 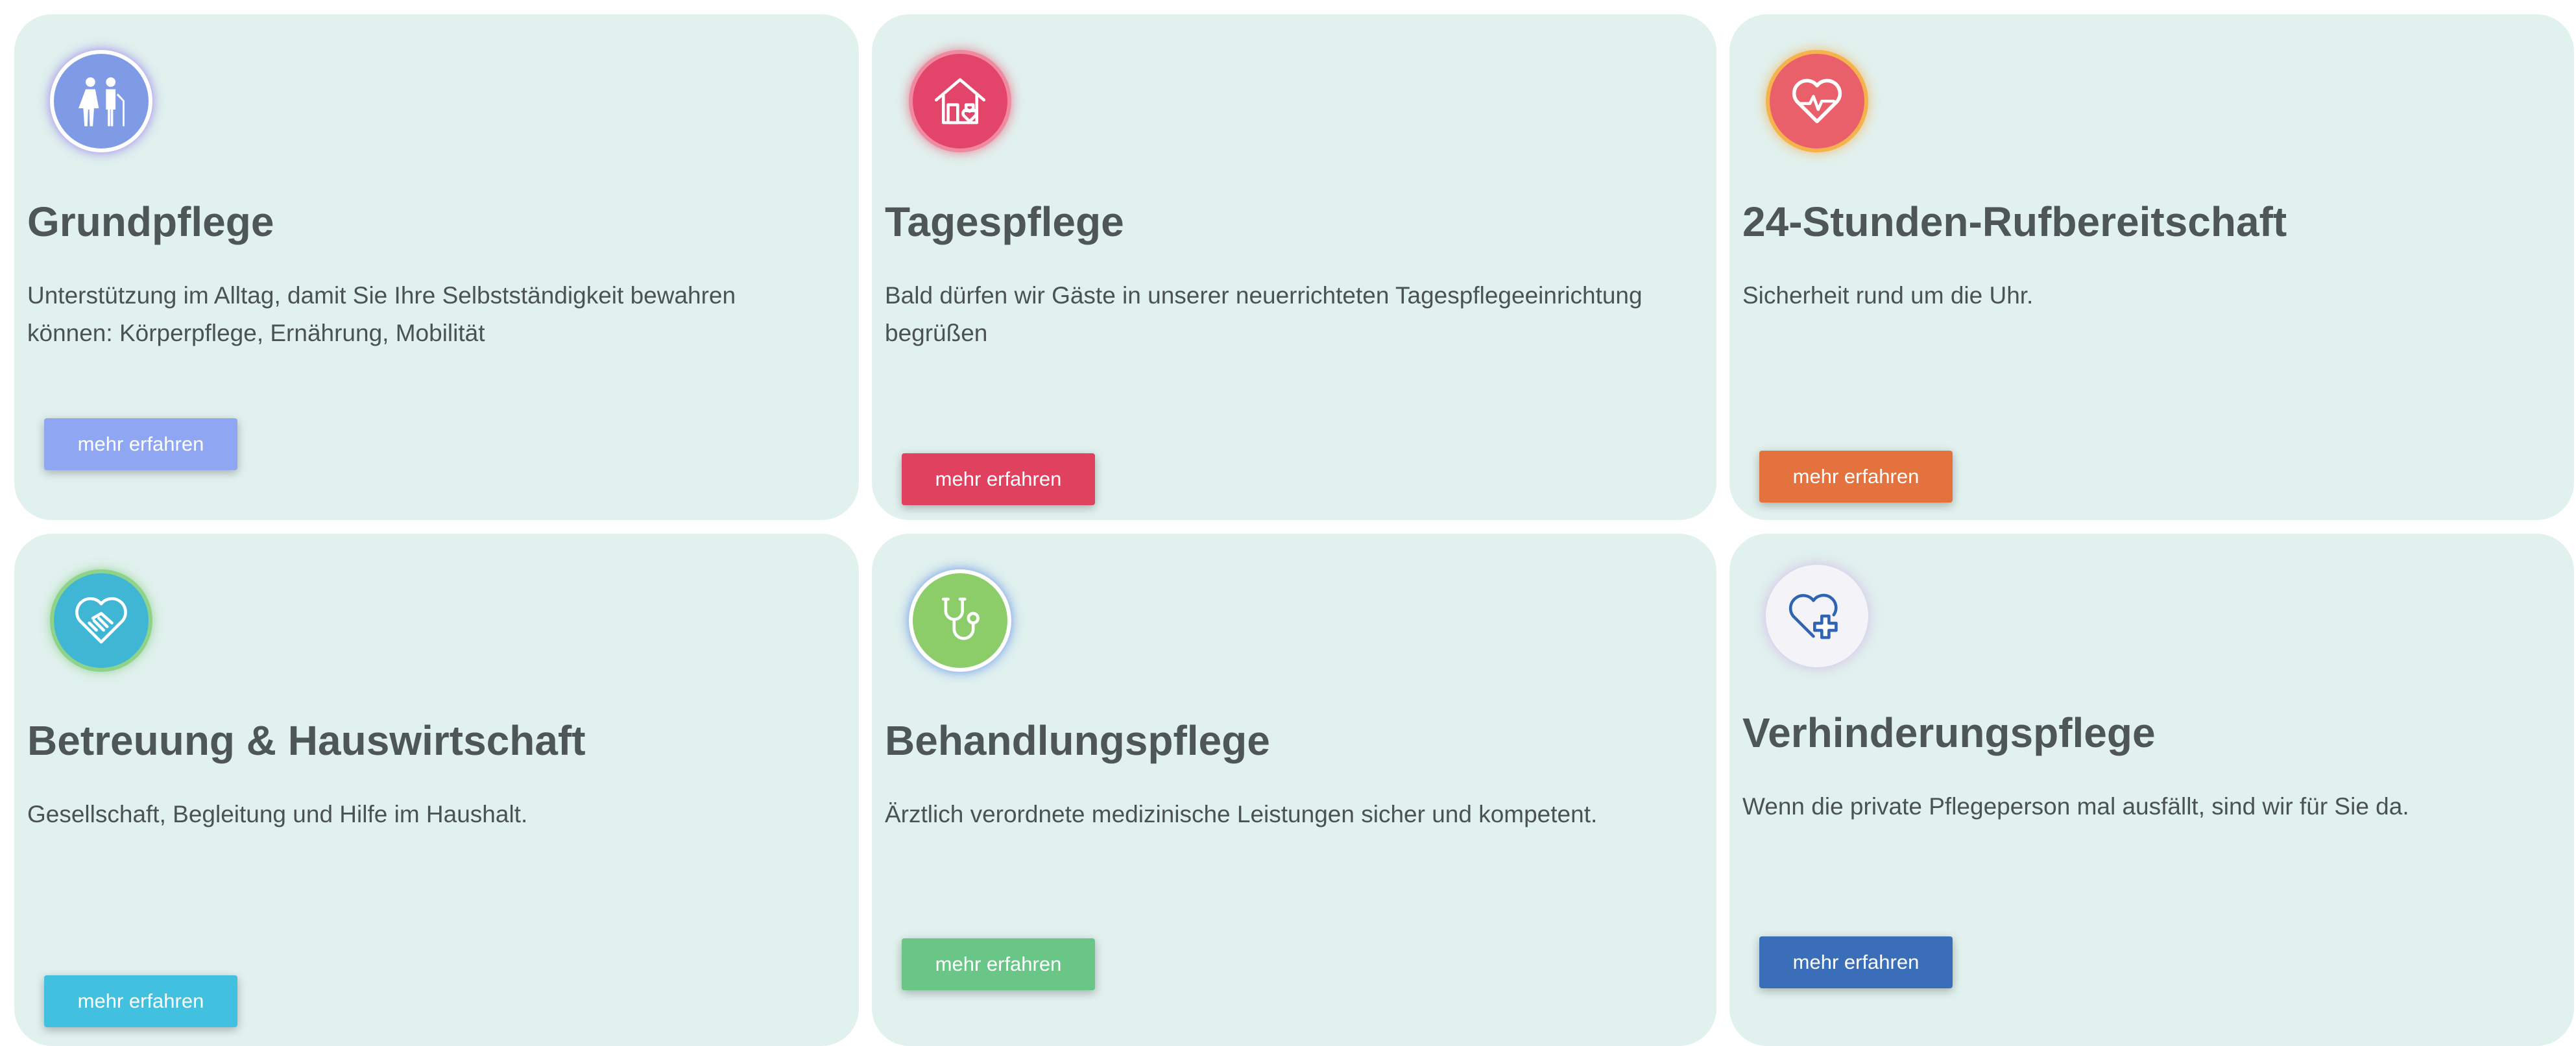 What do you see at coordinates (960, 101) in the screenshot?
I see `house-heart-icon` at bounding box center [960, 101].